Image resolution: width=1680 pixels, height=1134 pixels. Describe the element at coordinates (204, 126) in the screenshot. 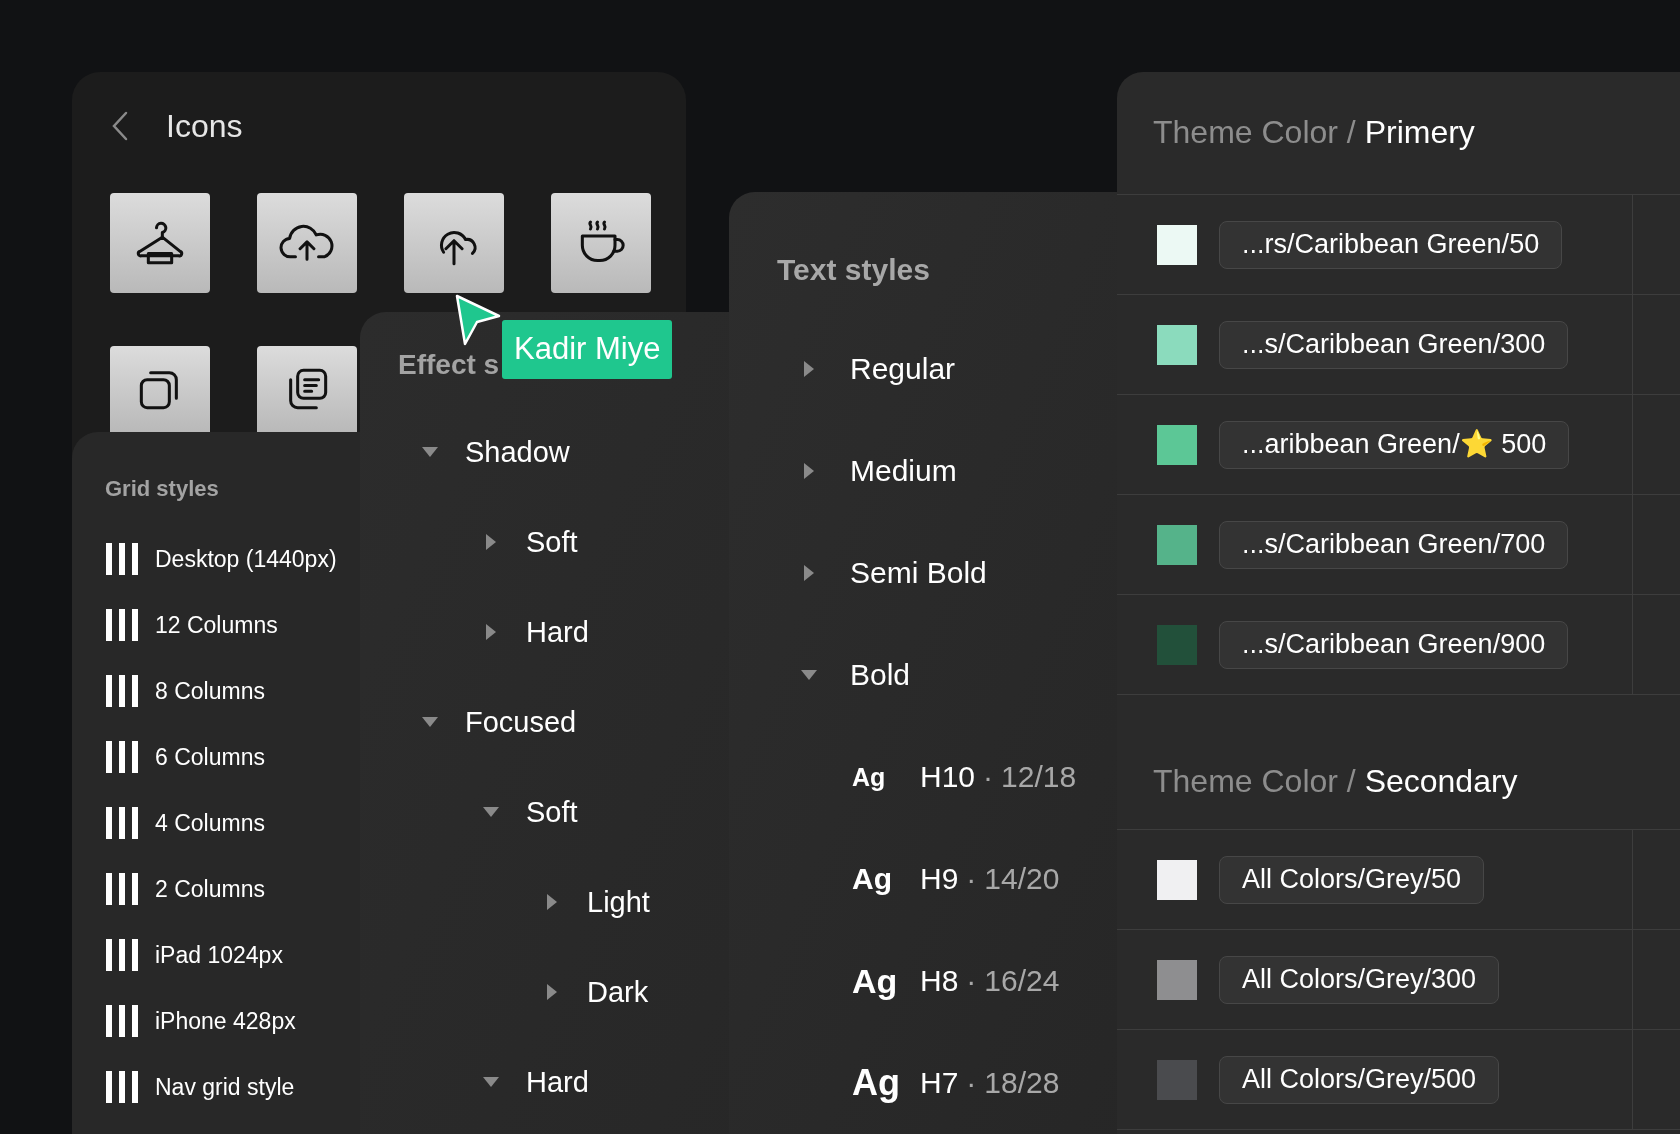

I see `panel-title: Icons` at that location.